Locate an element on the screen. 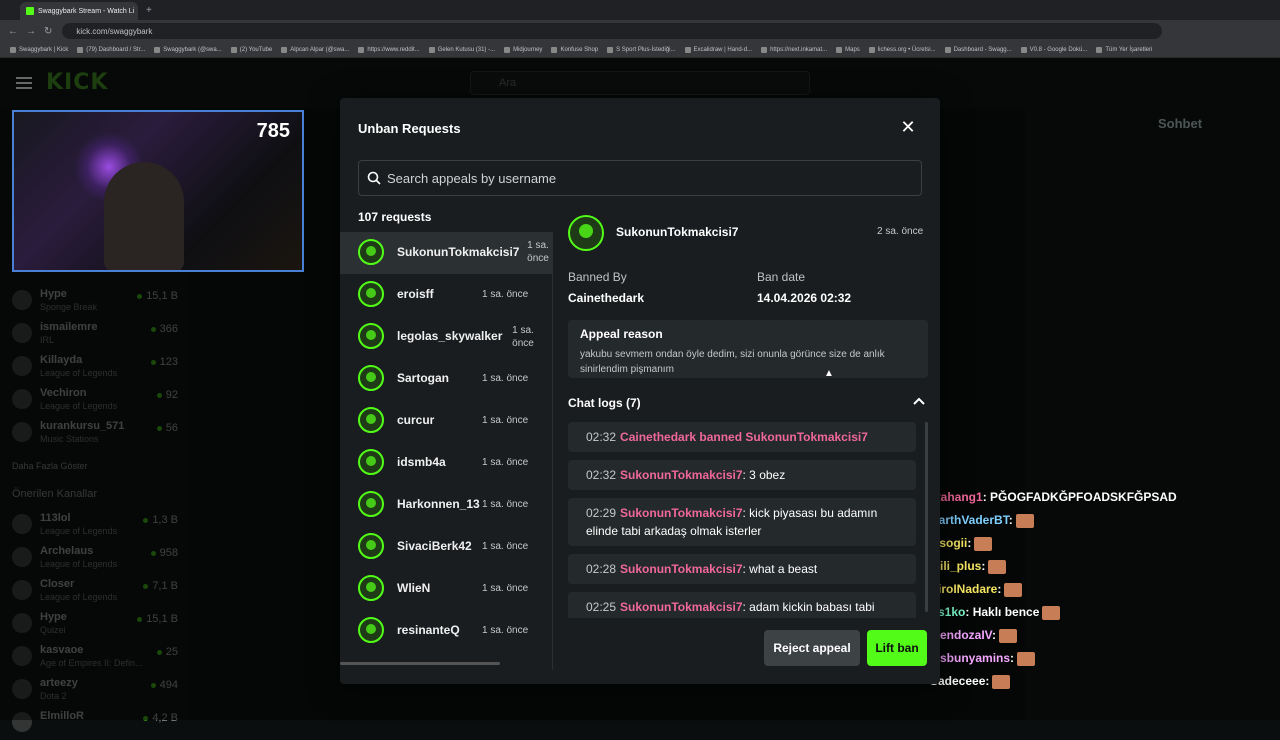 This screenshot has width=1280, height=740. request-list-item: SukonunTokmakcisi7 1 sa. önce is located at coordinates (446, 253).